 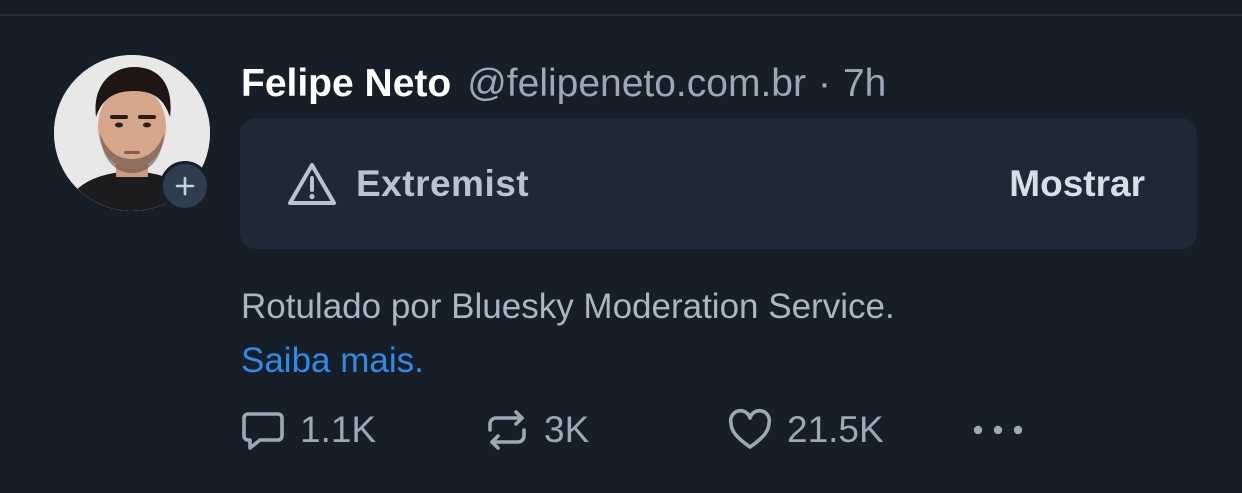 I want to click on follow-button, so click(x=185, y=186).